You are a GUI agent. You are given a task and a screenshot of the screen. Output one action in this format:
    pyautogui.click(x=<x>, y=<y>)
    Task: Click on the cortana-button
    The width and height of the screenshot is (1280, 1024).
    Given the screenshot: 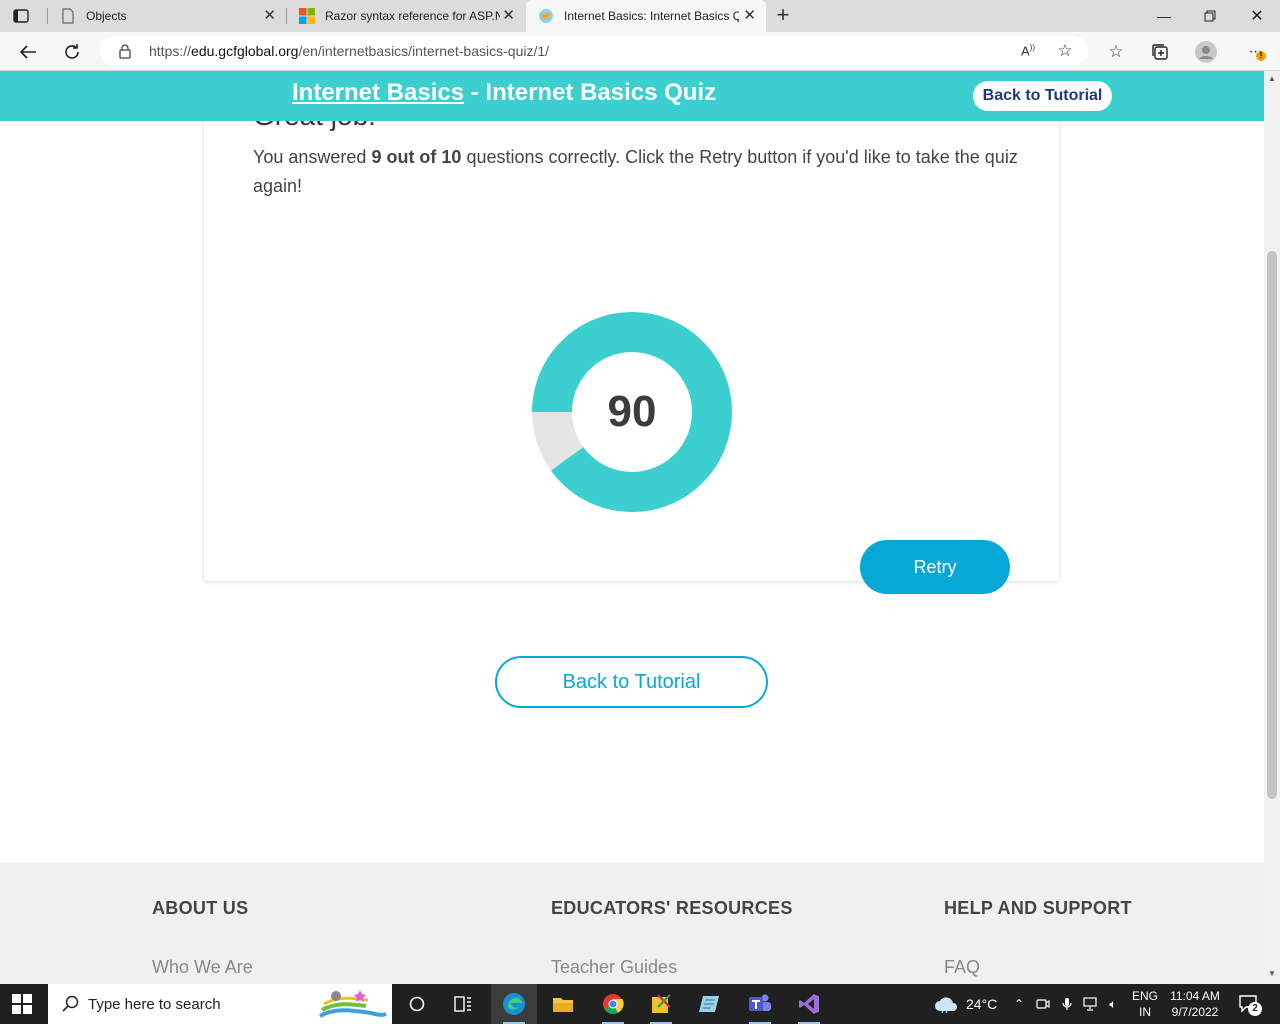 What is the action you would take?
    pyautogui.click(x=417, y=1004)
    